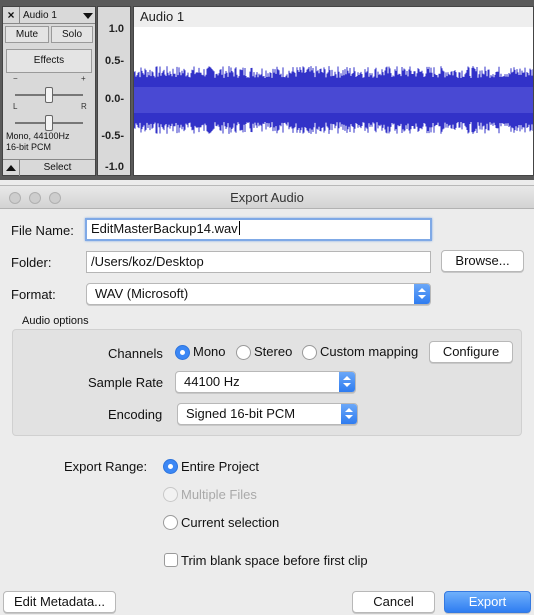  Describe the element at coordinates (84, 106) in the screenshot. I see `pan-right-label: R` at that location.